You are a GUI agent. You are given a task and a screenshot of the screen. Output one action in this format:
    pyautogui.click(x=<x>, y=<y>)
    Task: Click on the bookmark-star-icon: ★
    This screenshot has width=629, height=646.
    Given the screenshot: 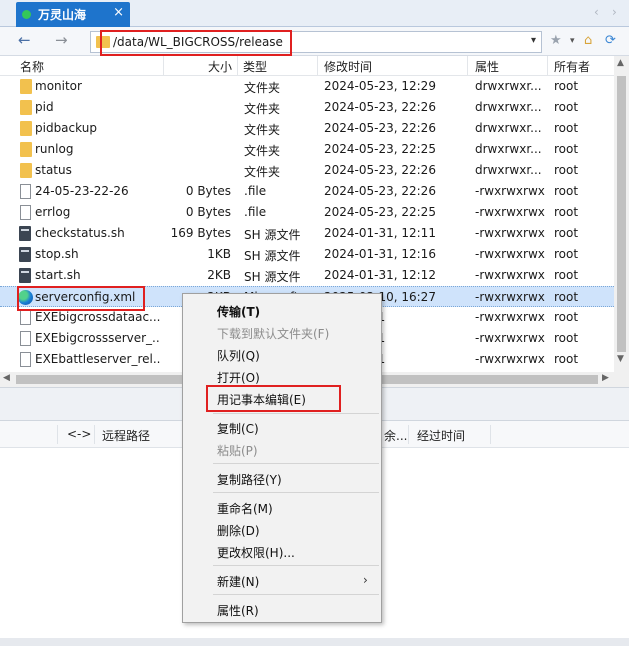 What is the action you would take?
    pyautogui.click(x=556, y=40)
    